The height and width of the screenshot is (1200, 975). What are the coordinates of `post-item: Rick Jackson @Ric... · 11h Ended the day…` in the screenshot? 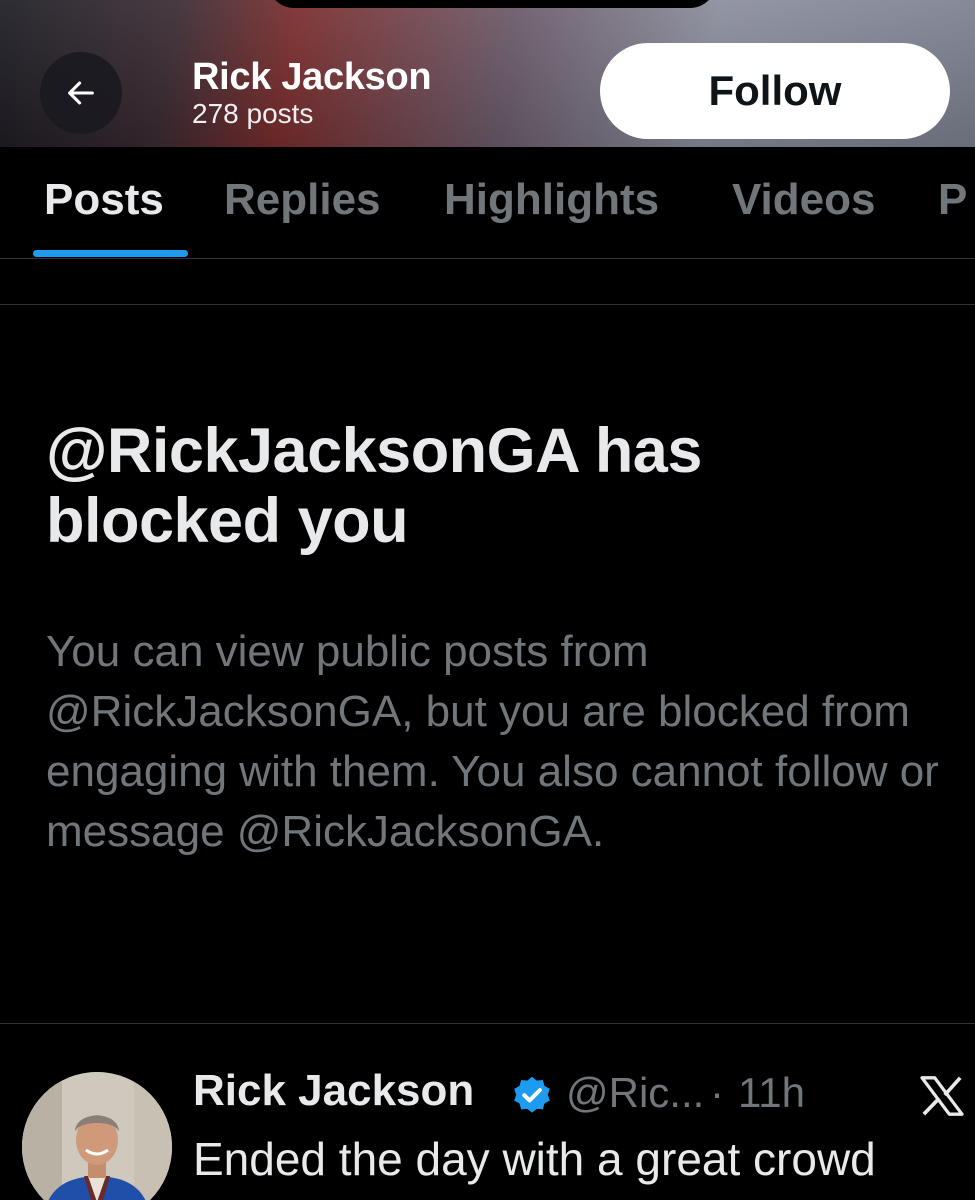 It's located at (487, 1112).